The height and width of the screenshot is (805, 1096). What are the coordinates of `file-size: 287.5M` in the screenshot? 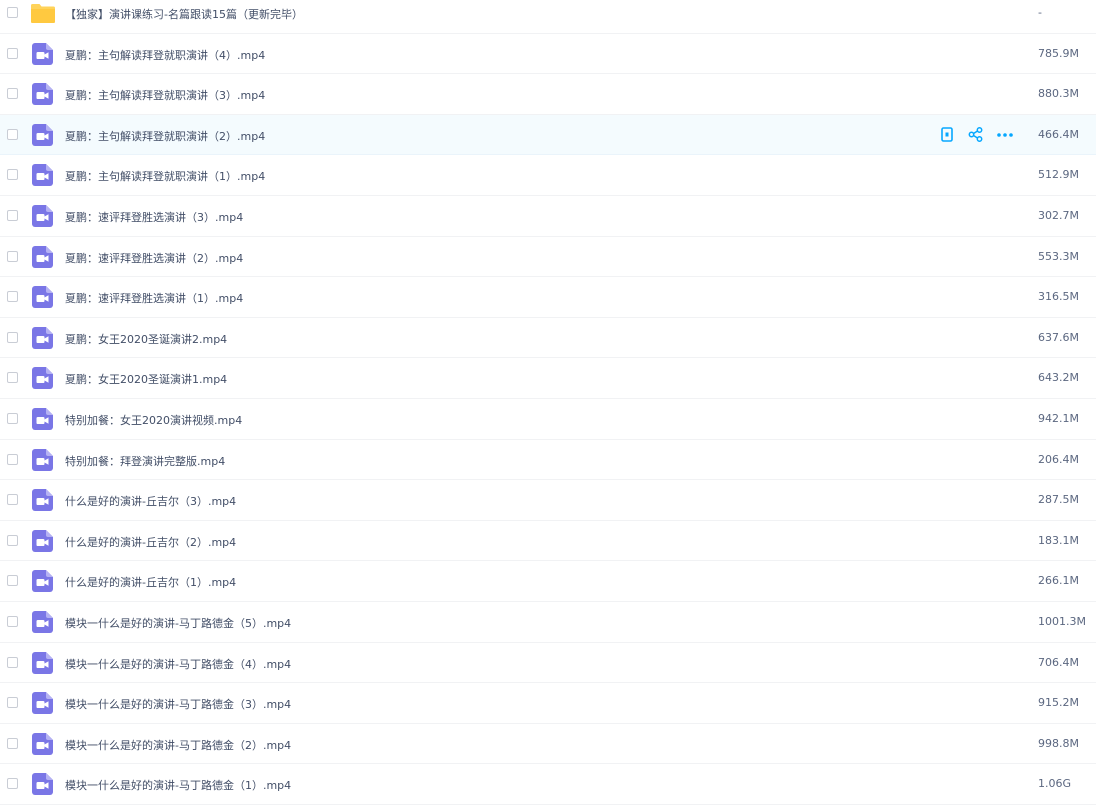 It's located at (1058, 500).